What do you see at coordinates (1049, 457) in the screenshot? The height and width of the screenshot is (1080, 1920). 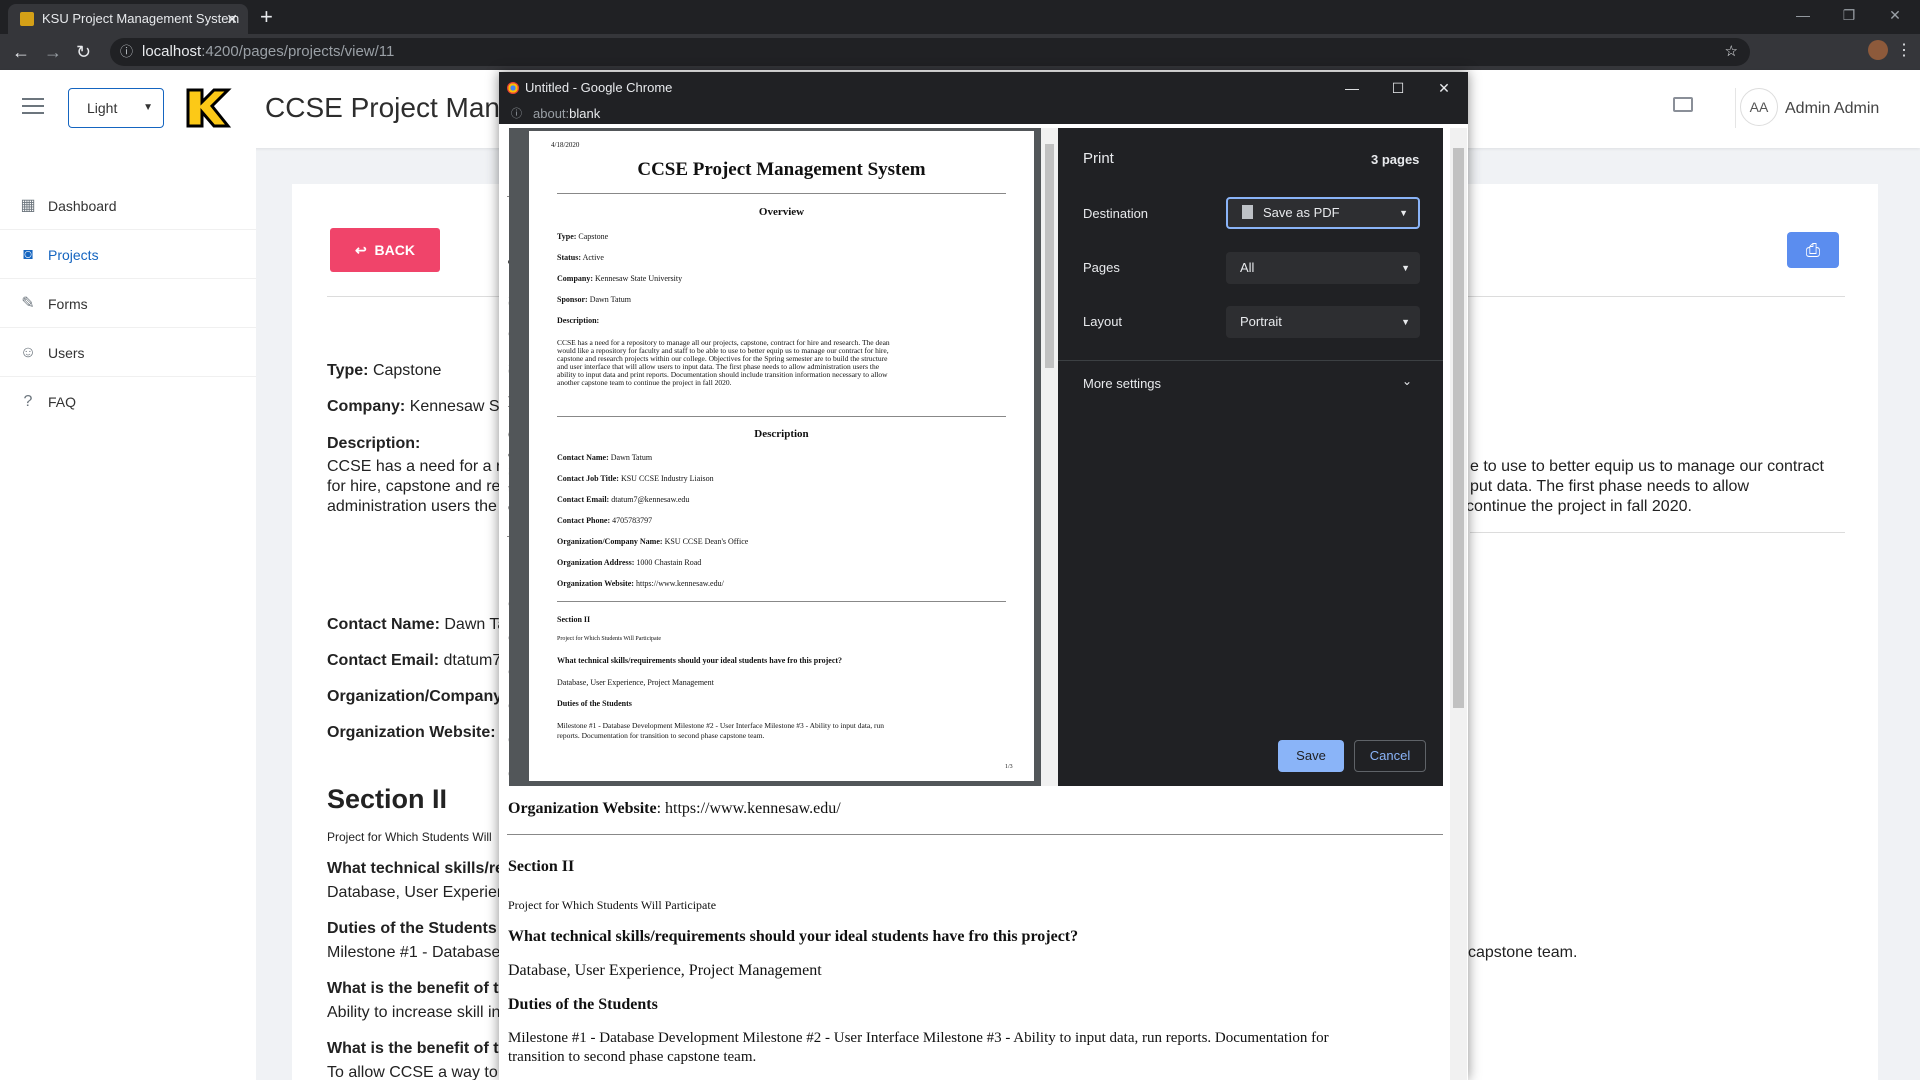 I see `preview-scrollbar` at bounding box center [1049, 457].